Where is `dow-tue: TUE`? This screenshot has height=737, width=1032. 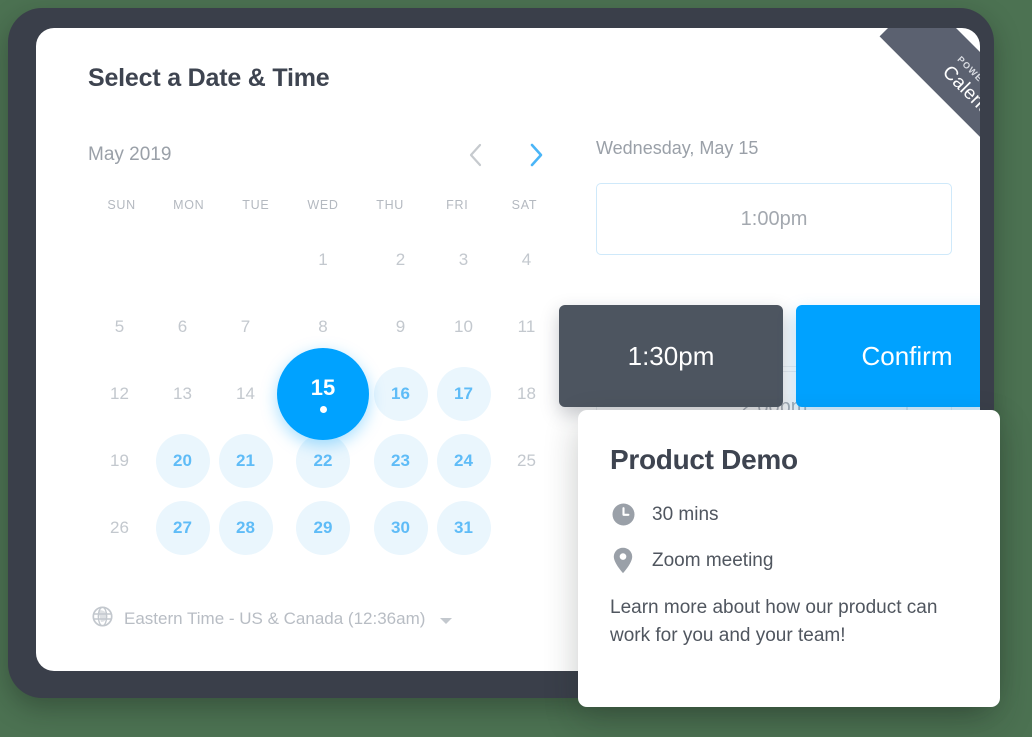 dow-tue: TUE is located at coordinates (256, 205).